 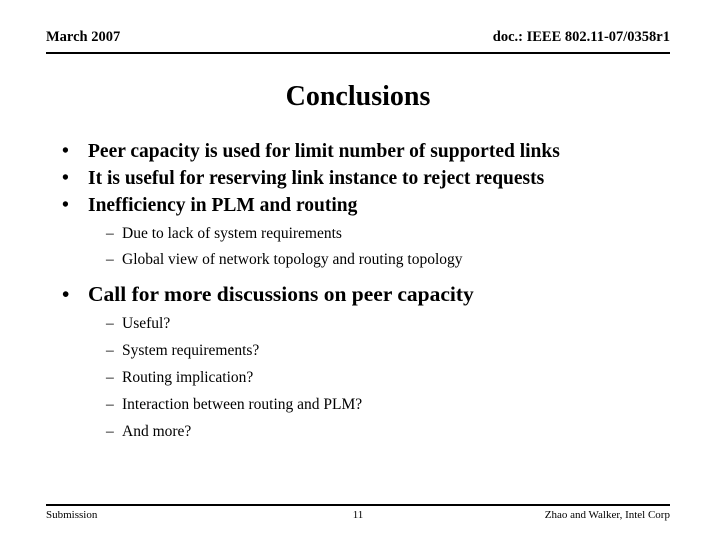 I want to click on header-date: March 2007, so click(x=83, y=37).